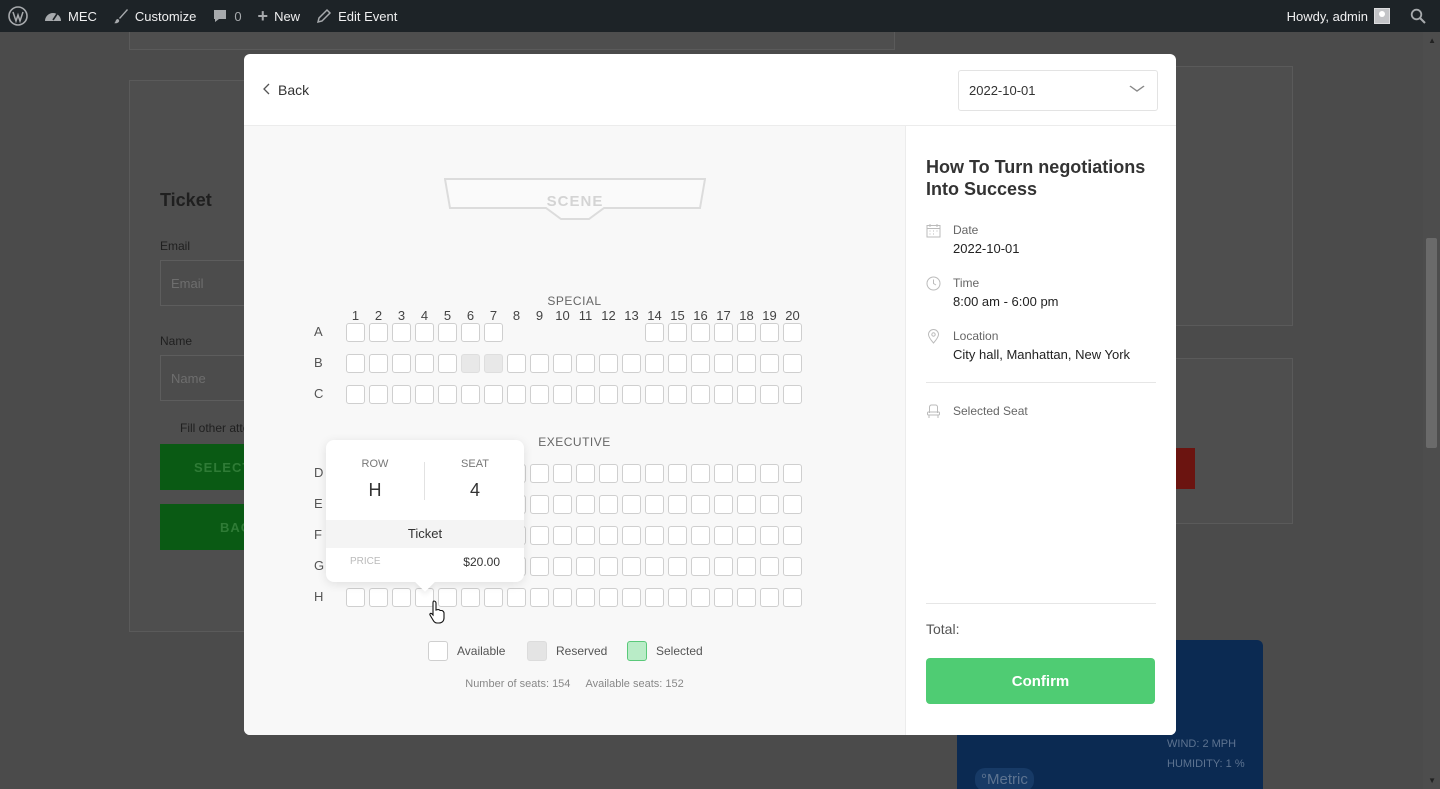 The image size is (1440, 789). I want to click on back-button: Back, so click(286, 90).